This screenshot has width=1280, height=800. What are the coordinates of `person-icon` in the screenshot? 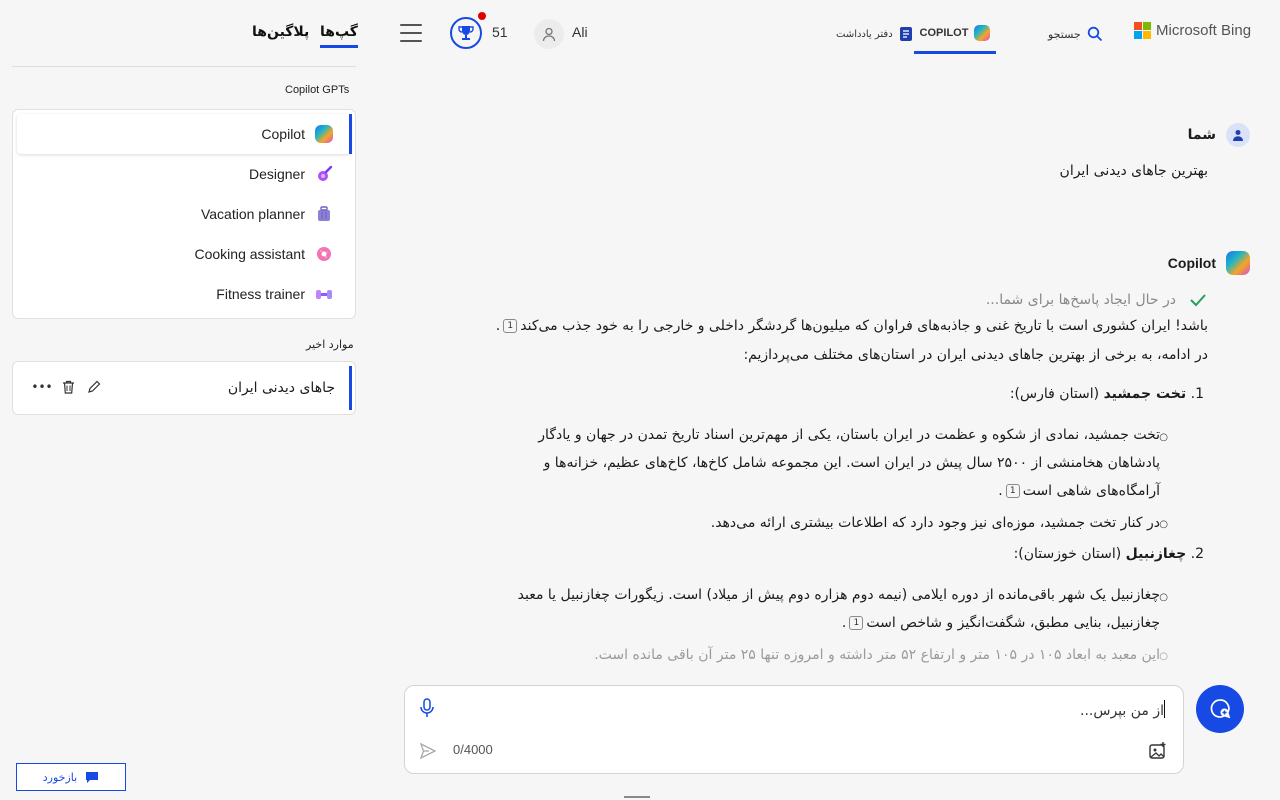 It's located at (549, 34).